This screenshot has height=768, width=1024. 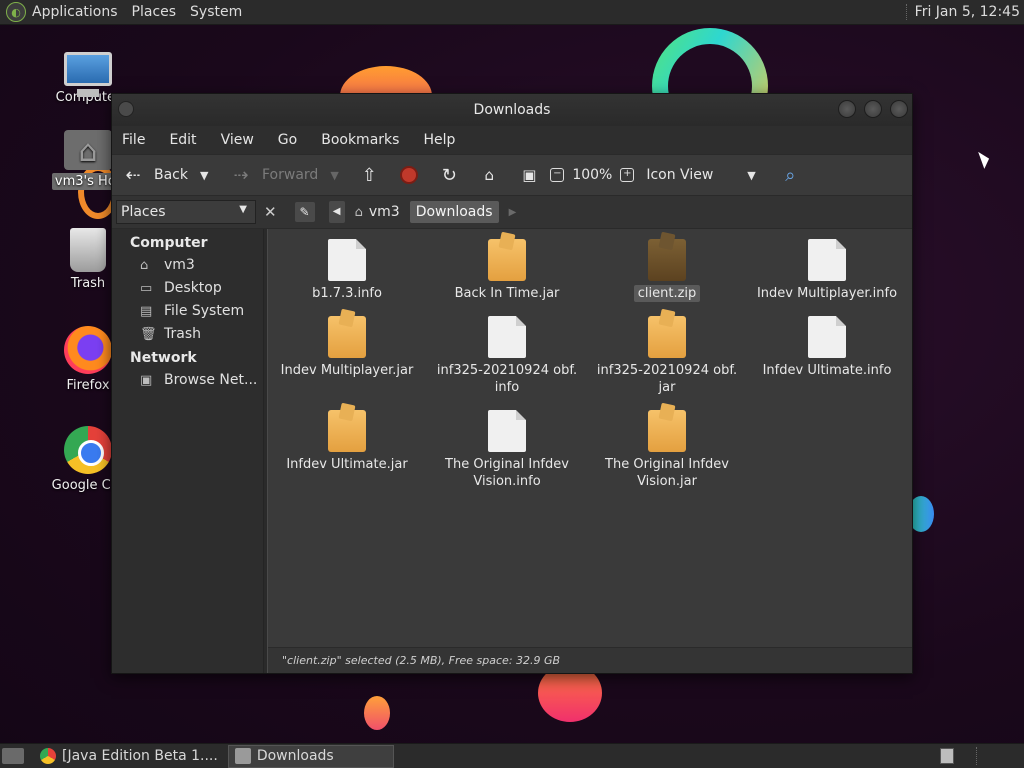 I want to click on view-mode-dropdown-icon: ▼, so click(x=753, y=175).